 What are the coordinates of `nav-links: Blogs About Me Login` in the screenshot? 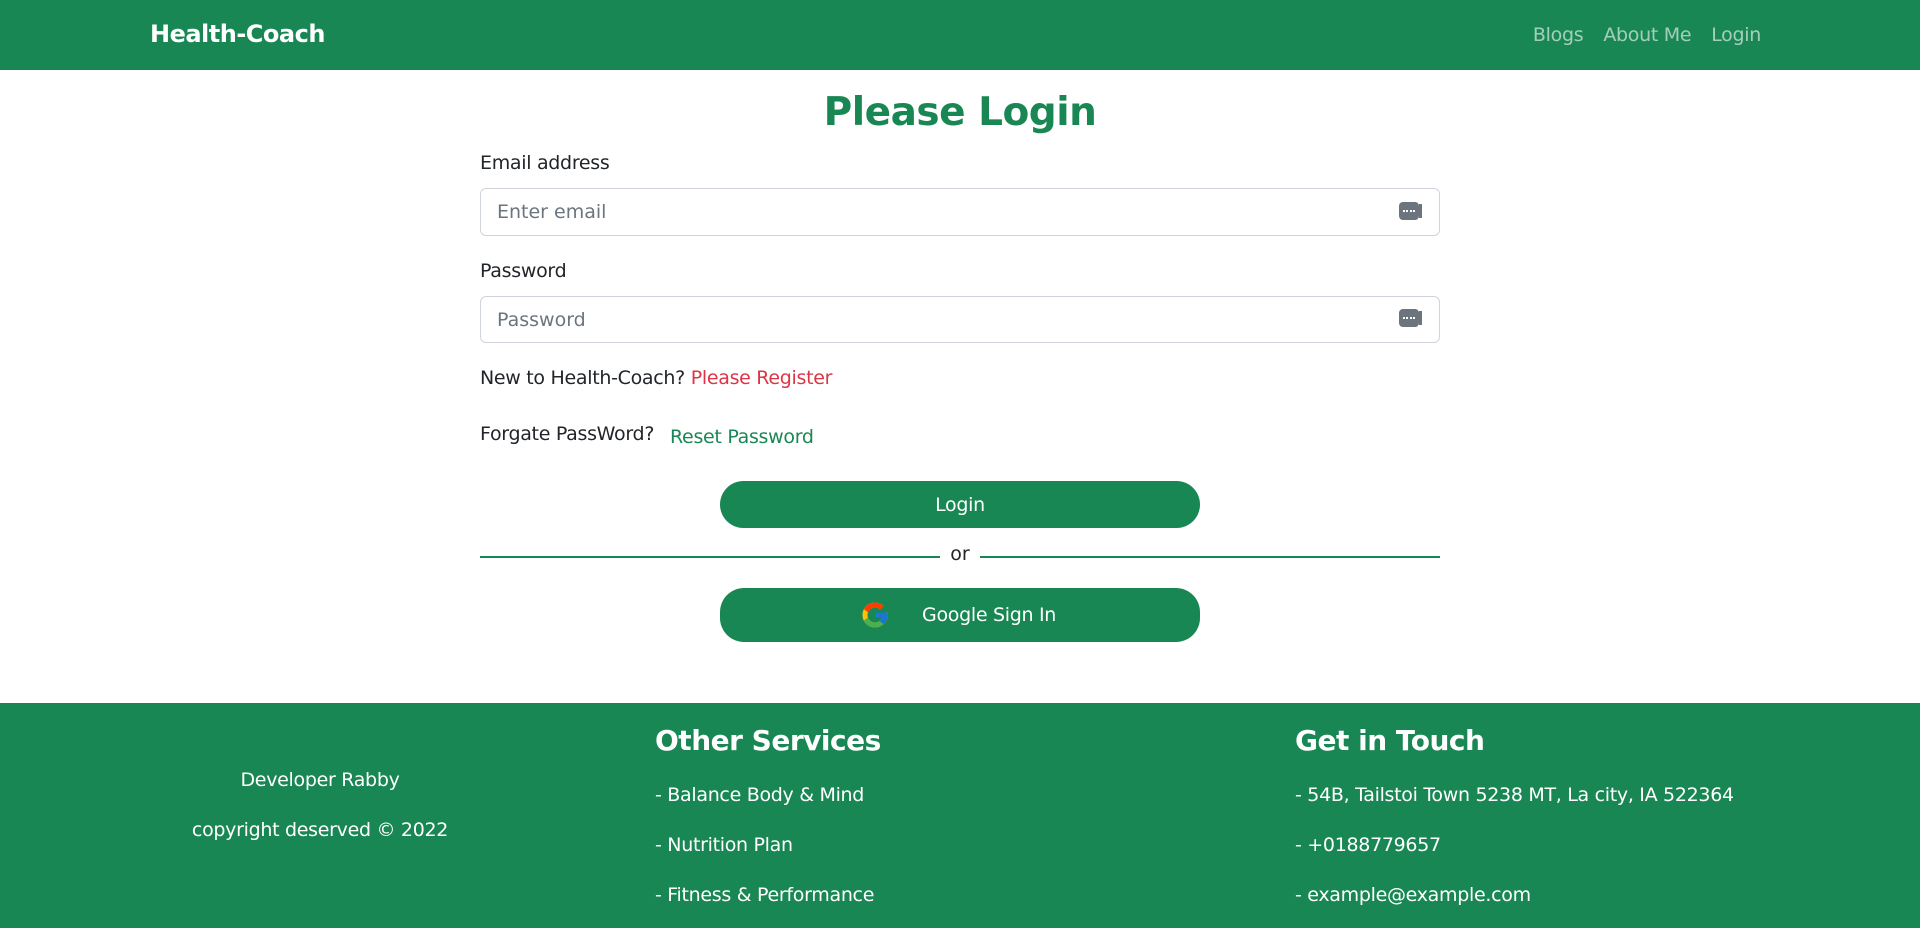 It's located at (1637, 35).